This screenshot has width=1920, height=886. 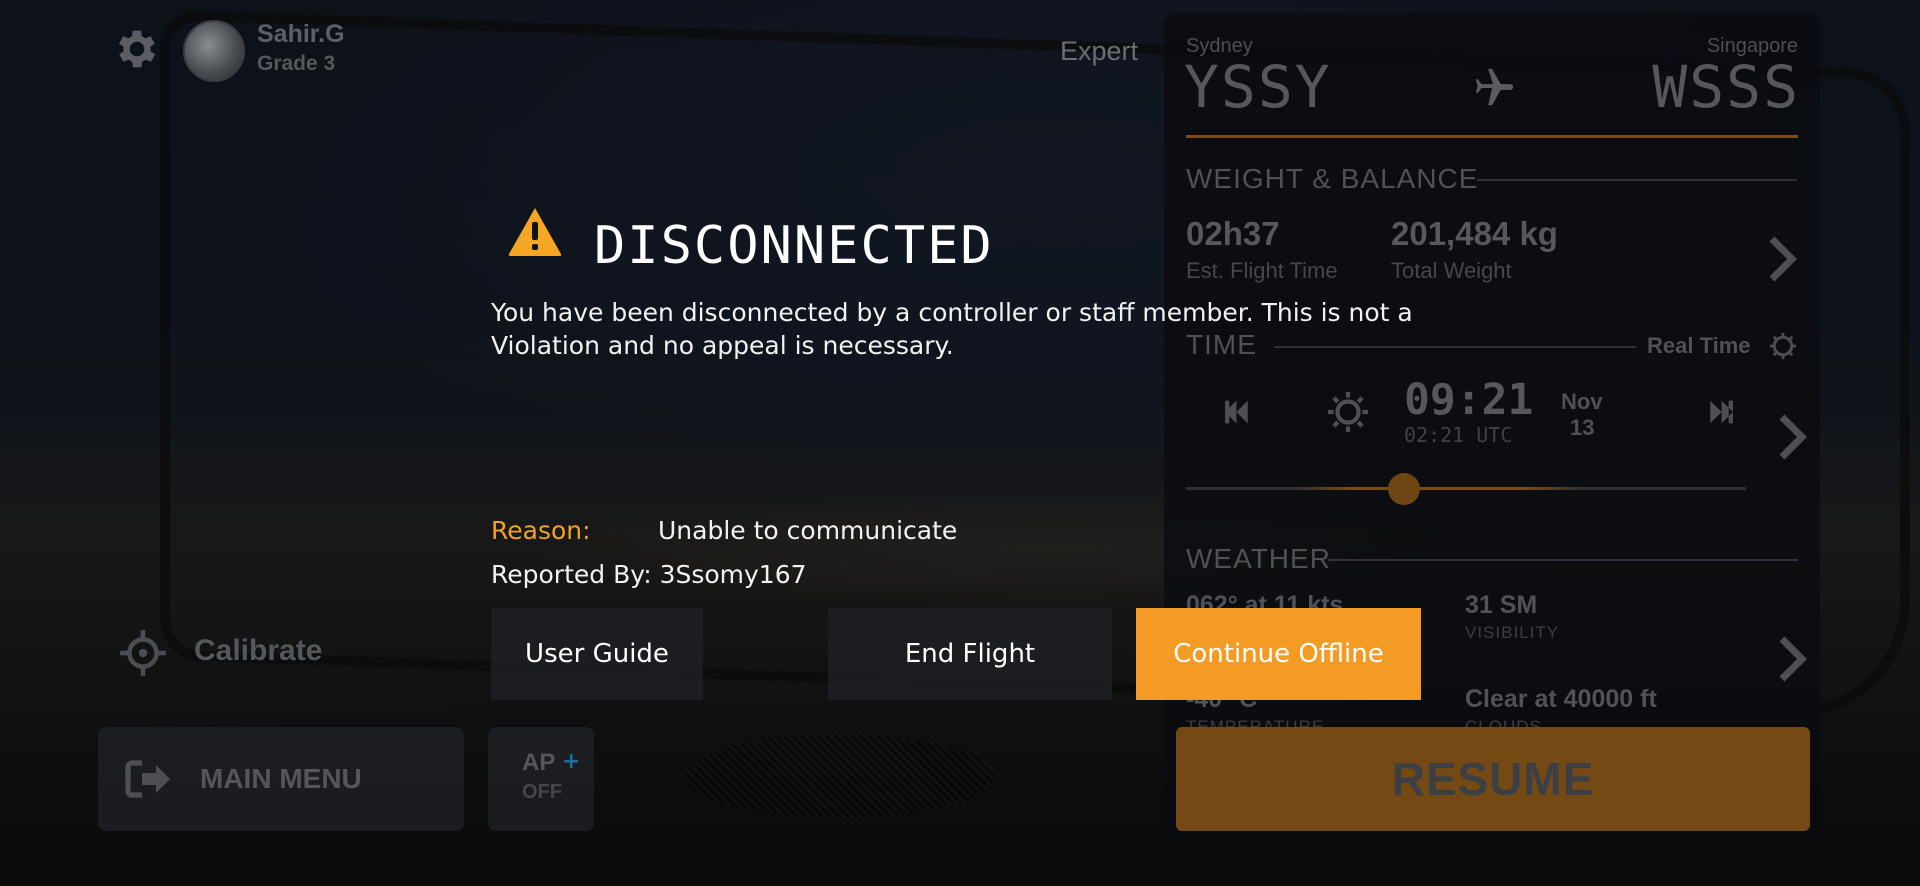 I want to click on autopilot-state: OFF, so click(x=542, y=792).